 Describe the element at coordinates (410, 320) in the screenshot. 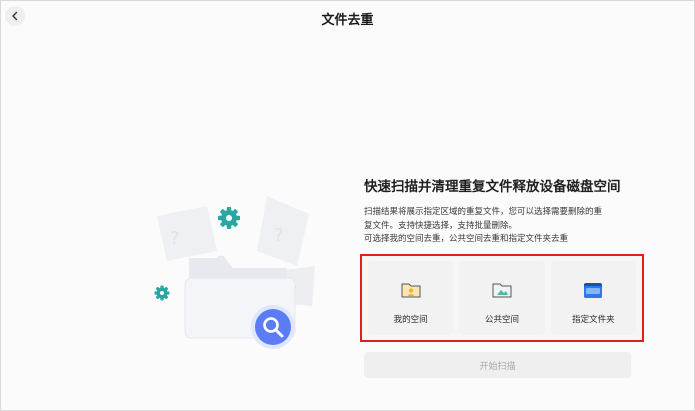

I see `option-label: 我的空间` at that location.